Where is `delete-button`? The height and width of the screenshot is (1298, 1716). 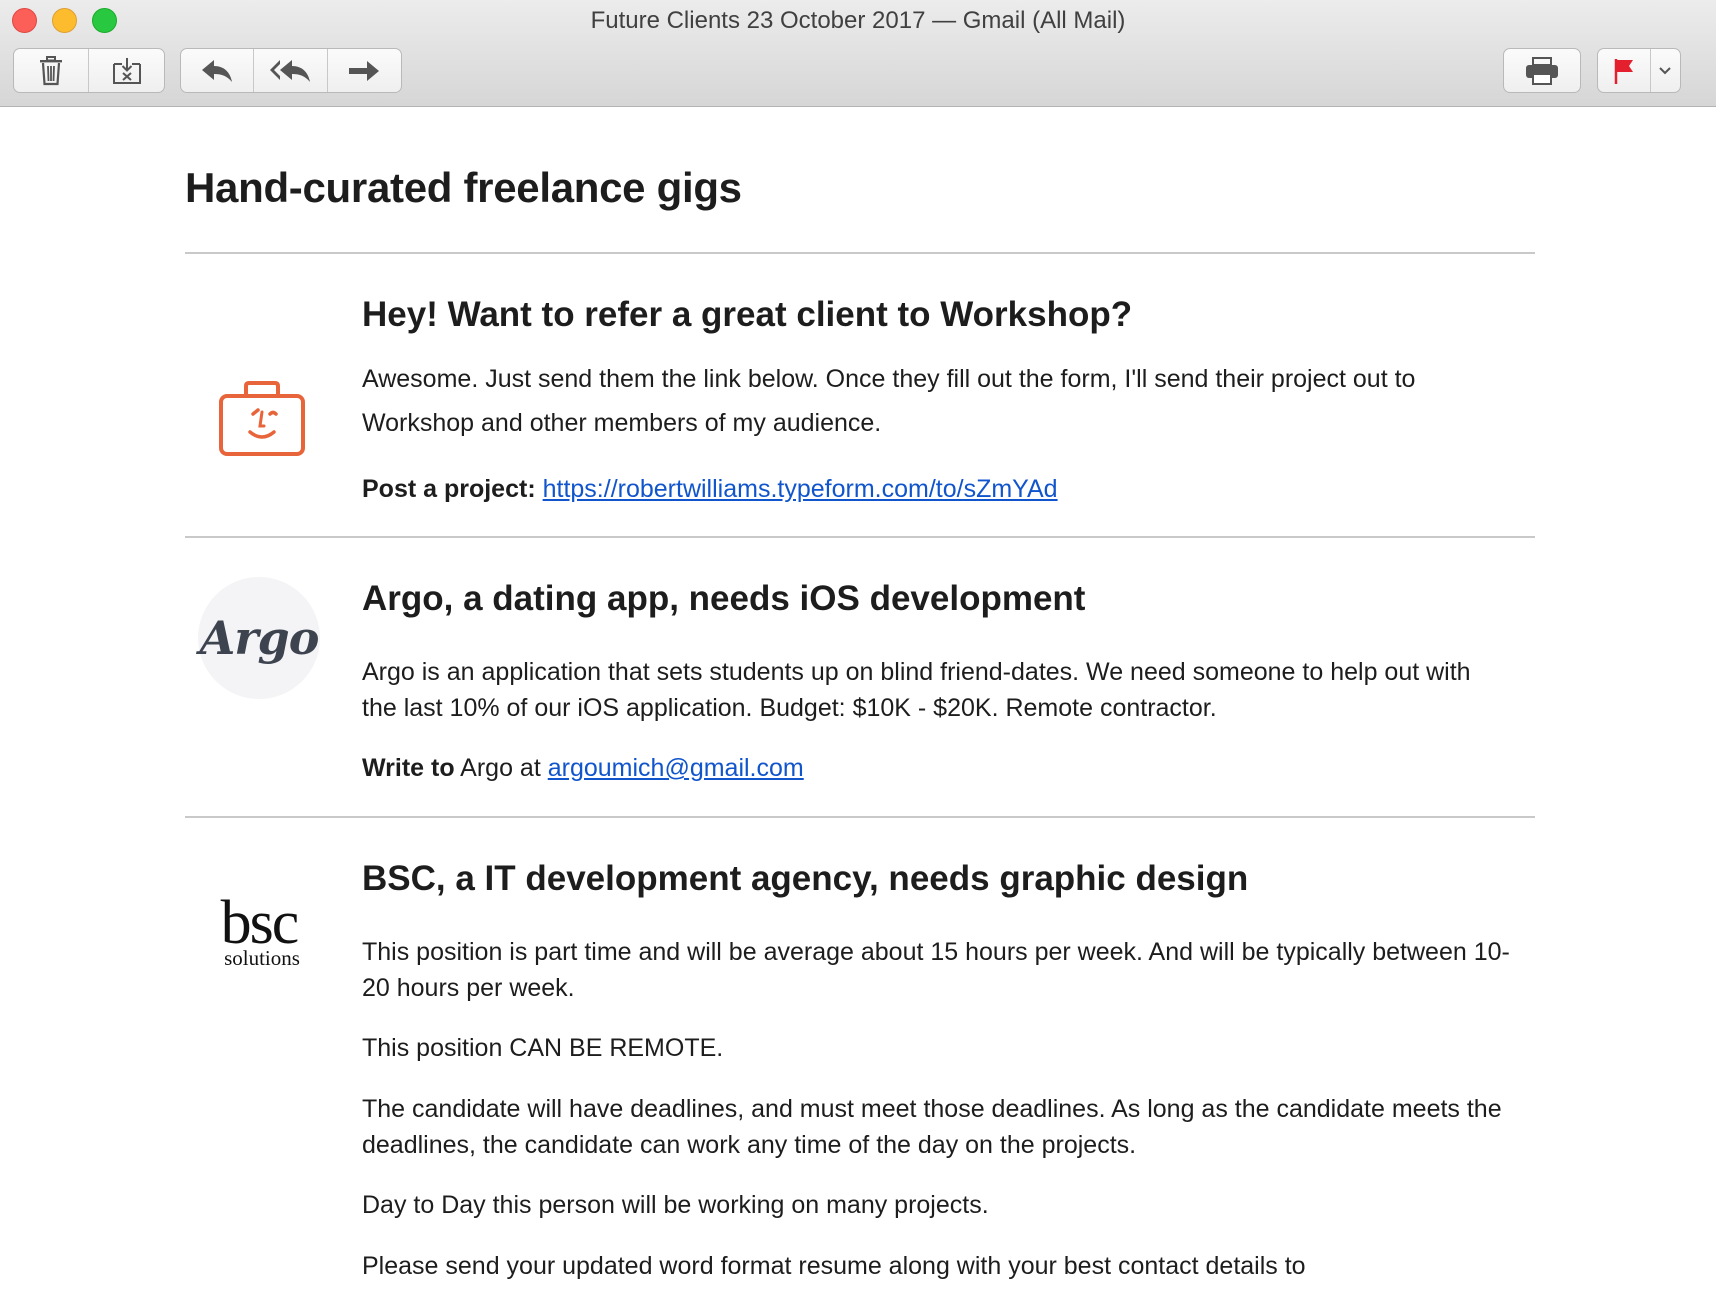
delete-button is located at coordinates (51, 70).